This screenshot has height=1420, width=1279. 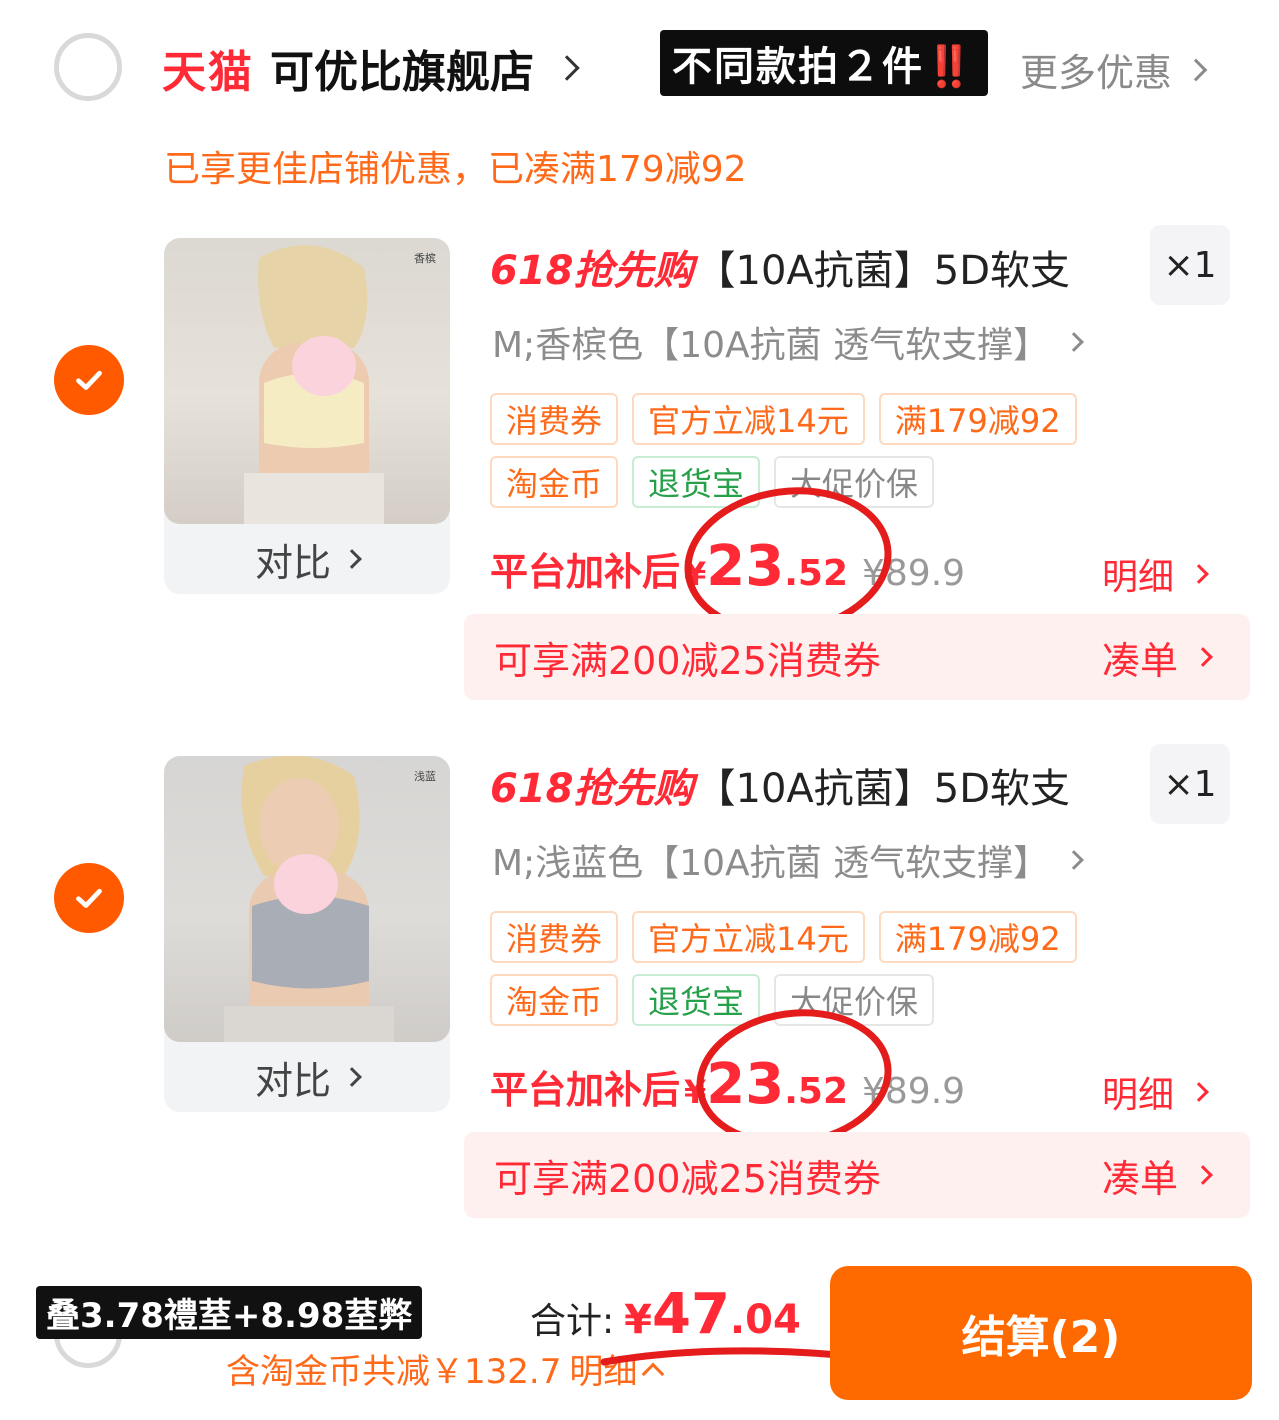 What do you see at coordinates (88, 67) in the screenshot?
I see `store-select-radio` at bounding box center [88, 67].